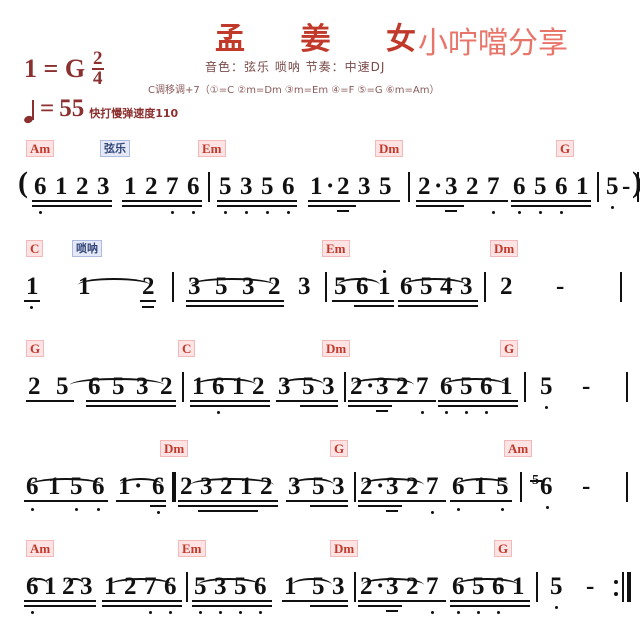 This screenshot has width=640, height=643. What do you see at coordinates (23, 182) in the screenshot?
I see `open-paren: (` at bounding box center [23, 182].